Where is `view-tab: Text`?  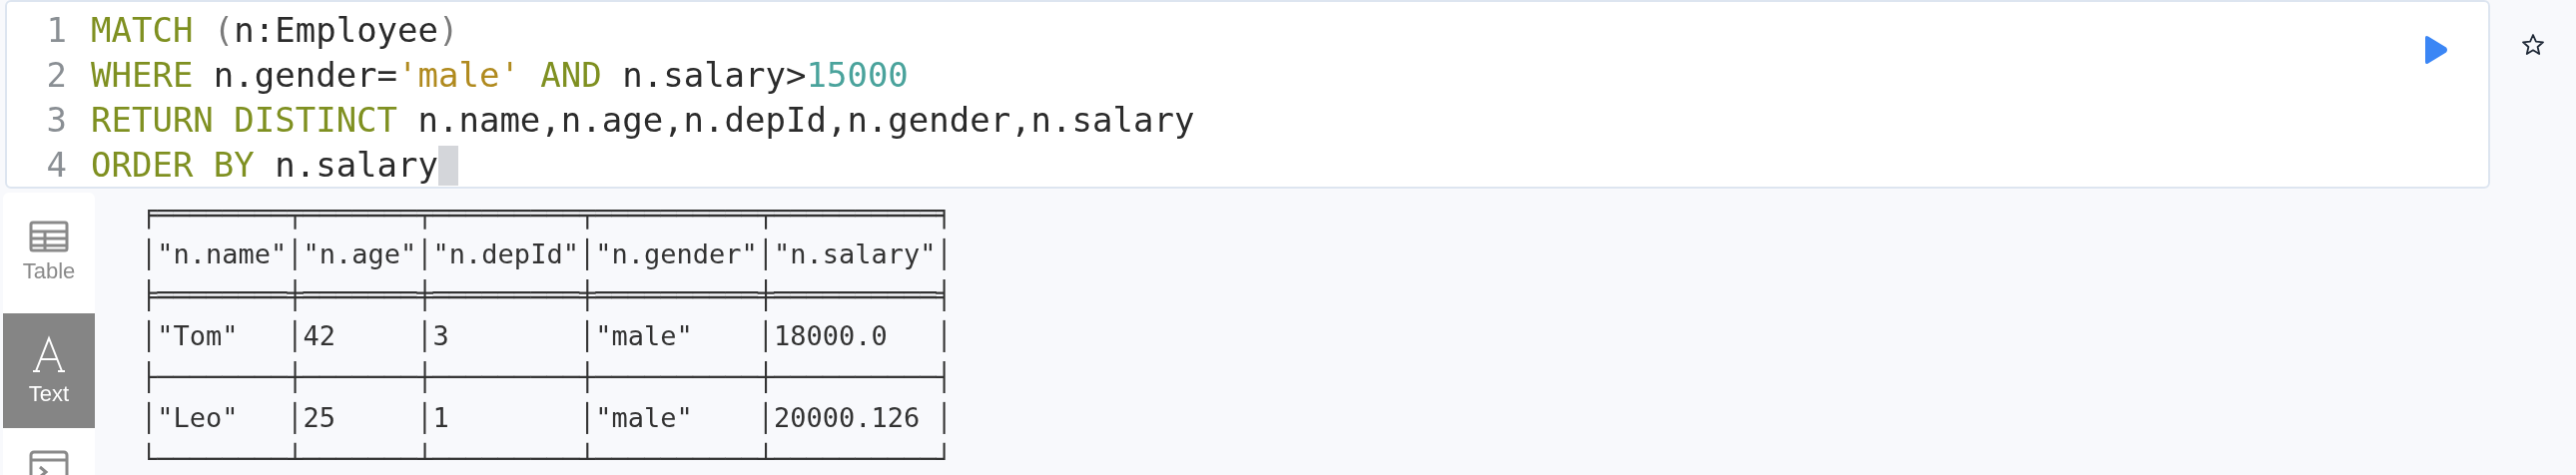 view-tab: Text is located at coordinates (49, 371).